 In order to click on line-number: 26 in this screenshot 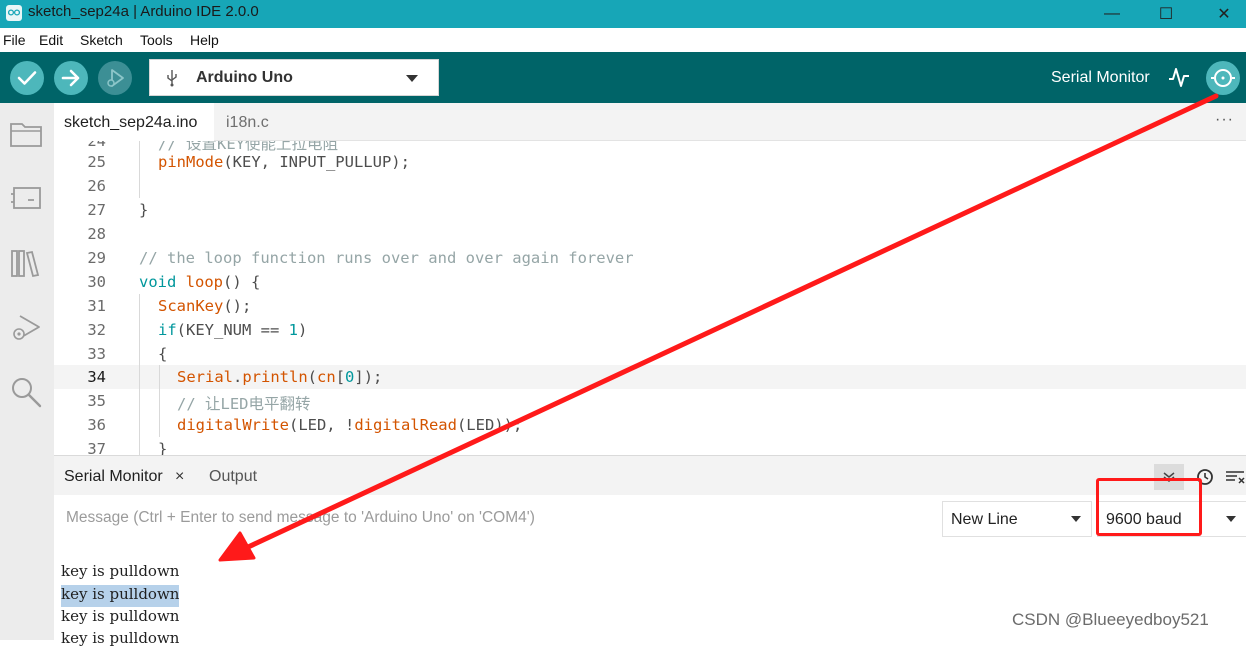, I will do `click(96, 186)`.